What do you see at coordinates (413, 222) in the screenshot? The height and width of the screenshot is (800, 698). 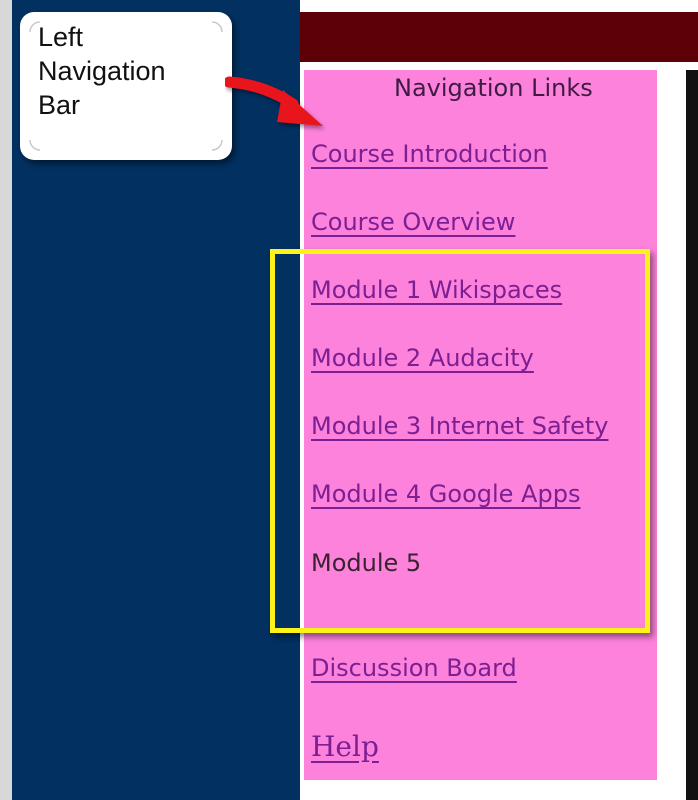 I see `nav-link-course-overview: Course Overview` at bounding box center [413, 222].